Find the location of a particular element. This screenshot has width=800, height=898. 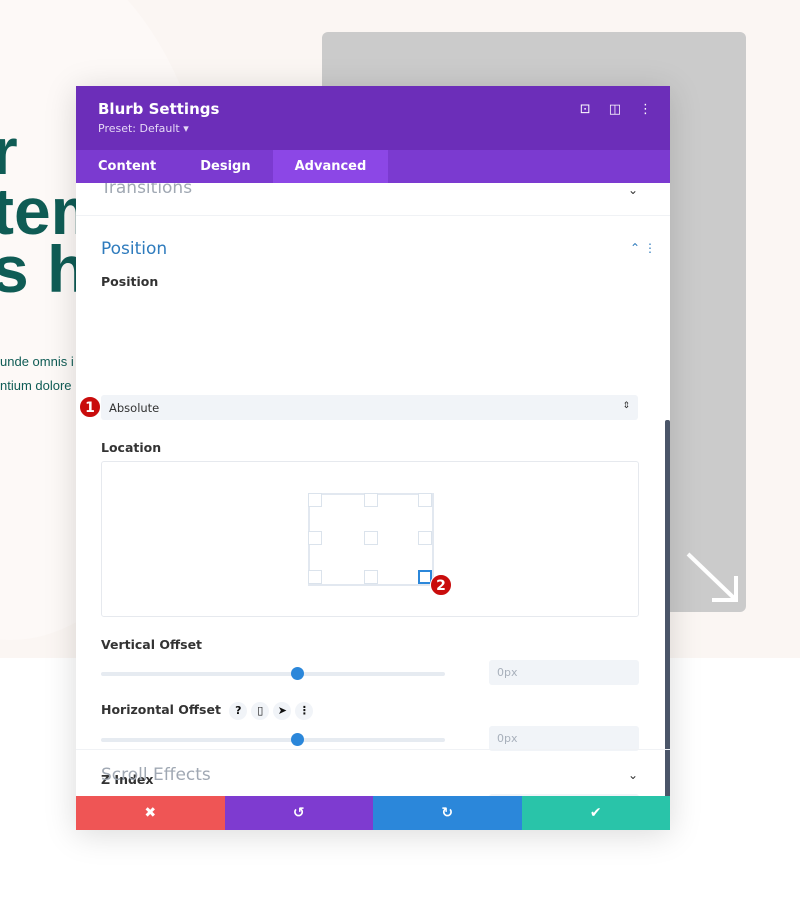

horizontal-offset-label: Horizontal Offset ? ▯ ➤ ⋮ is located at coordinates (207, 711).